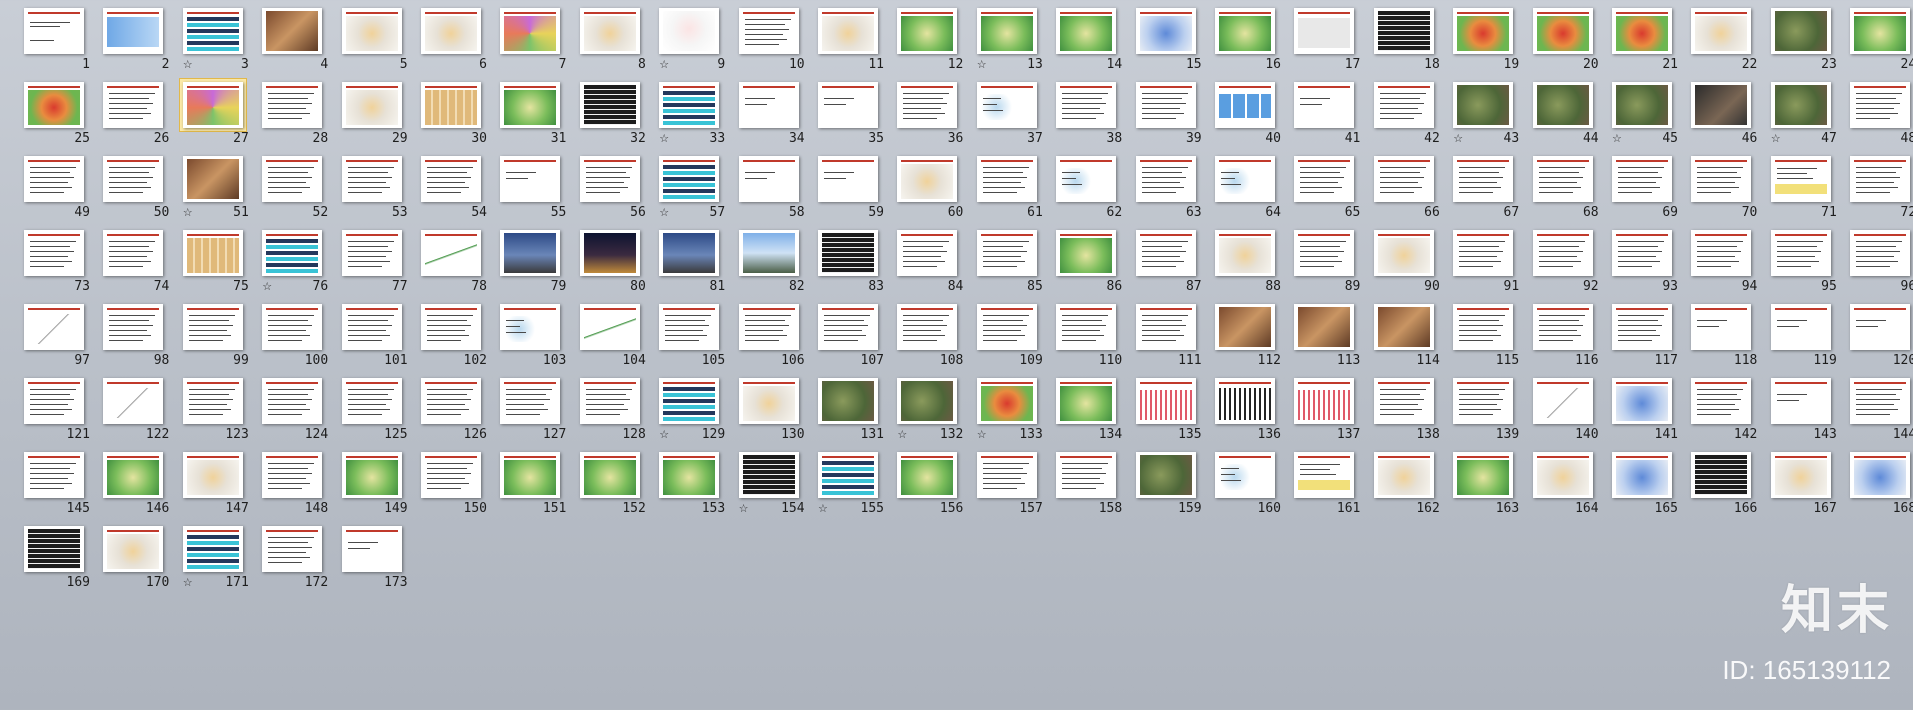 This screenshot has height=710, width=1913. I want to click on slide-thumbnail-95: 95, so click(1803, 262).